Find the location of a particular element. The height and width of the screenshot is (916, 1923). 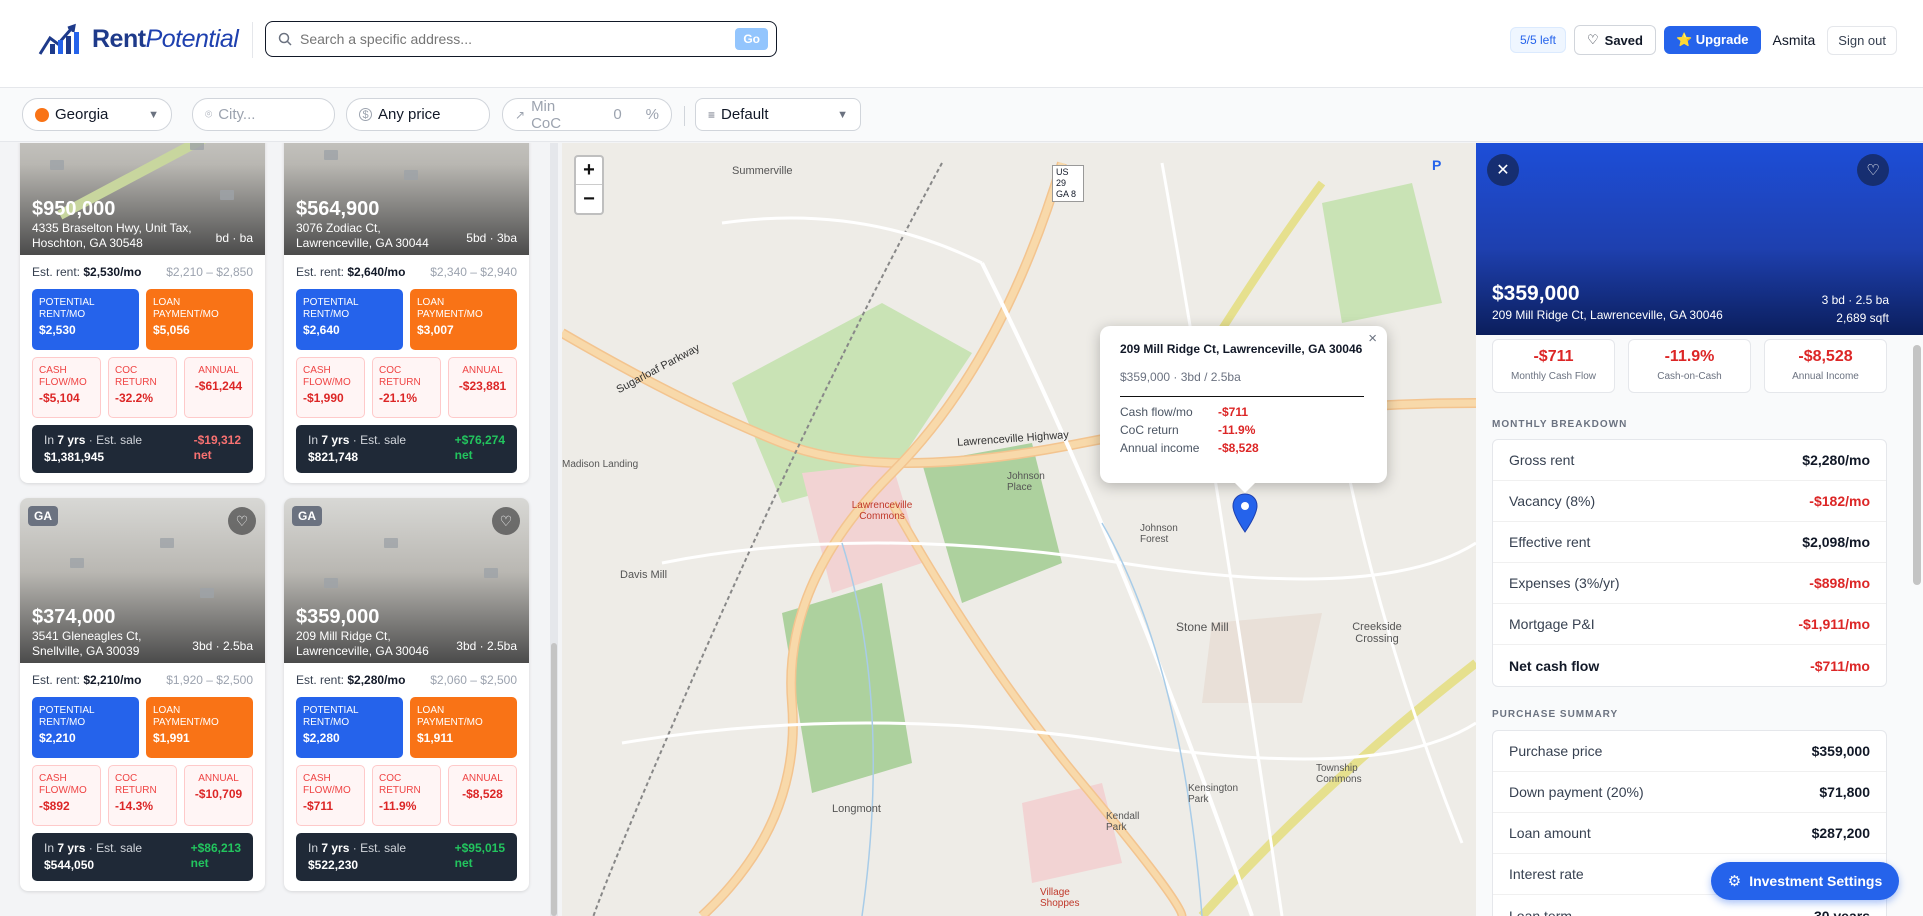

card-price: $359,000 is located at coordinates (338, 617).